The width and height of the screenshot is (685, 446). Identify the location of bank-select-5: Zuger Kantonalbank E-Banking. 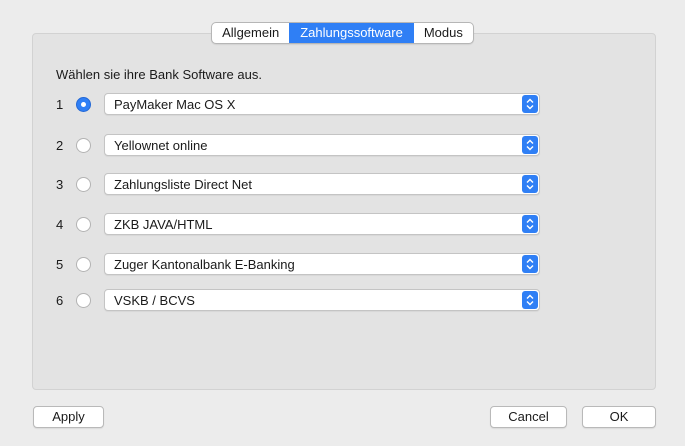
(322, 264).